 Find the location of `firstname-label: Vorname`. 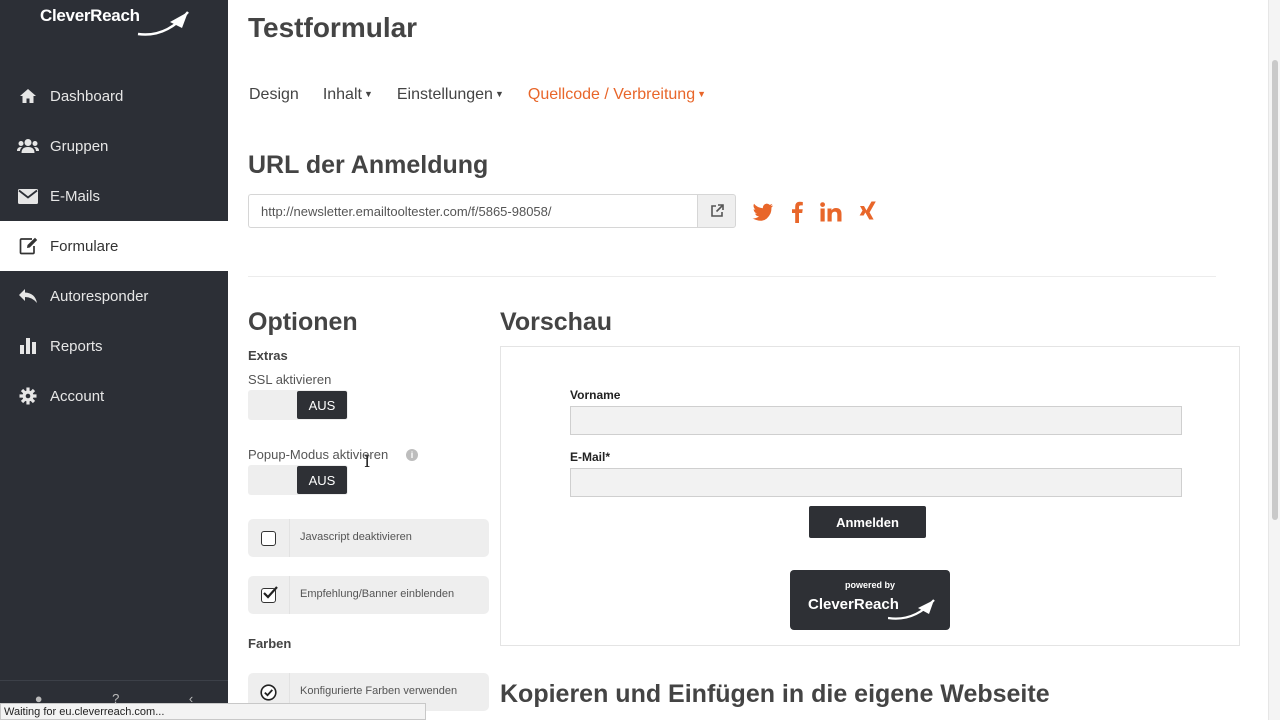

firstname-label: Vorname is located at coordinates (595, 395).